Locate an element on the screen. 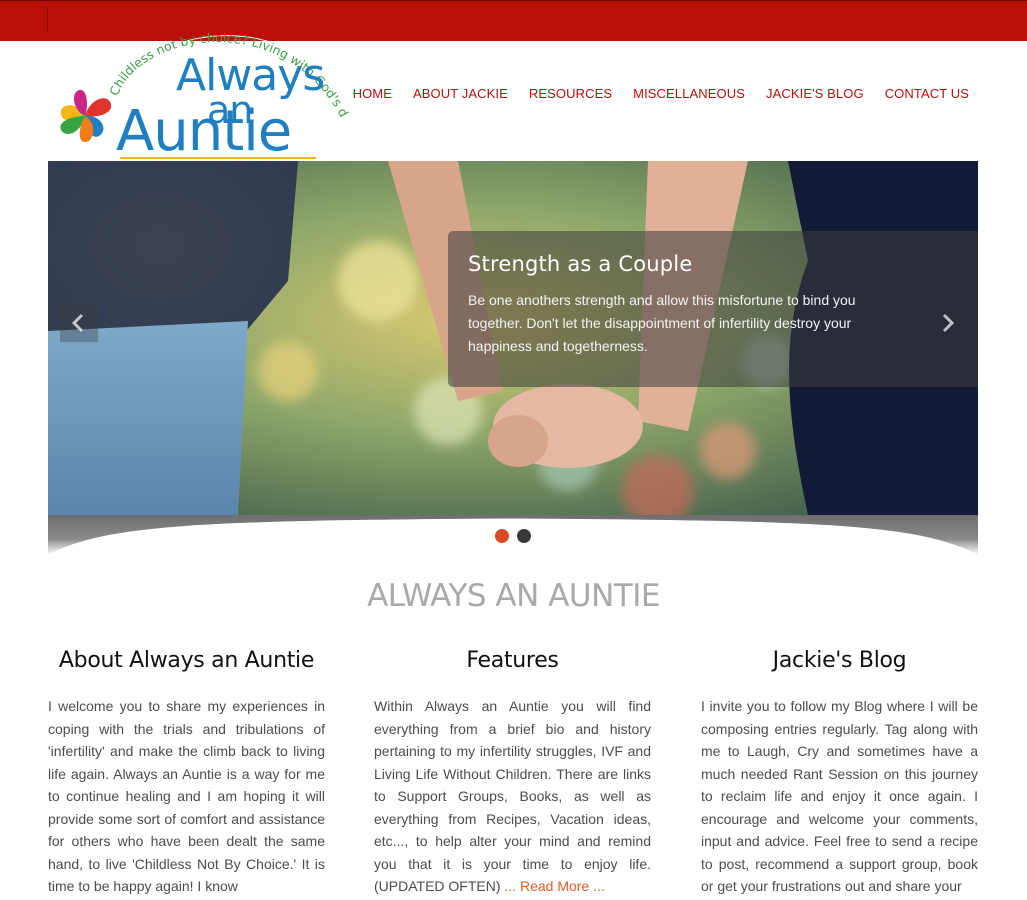  column-heading: Jackie's Blog is located at coordinates (839, 660).